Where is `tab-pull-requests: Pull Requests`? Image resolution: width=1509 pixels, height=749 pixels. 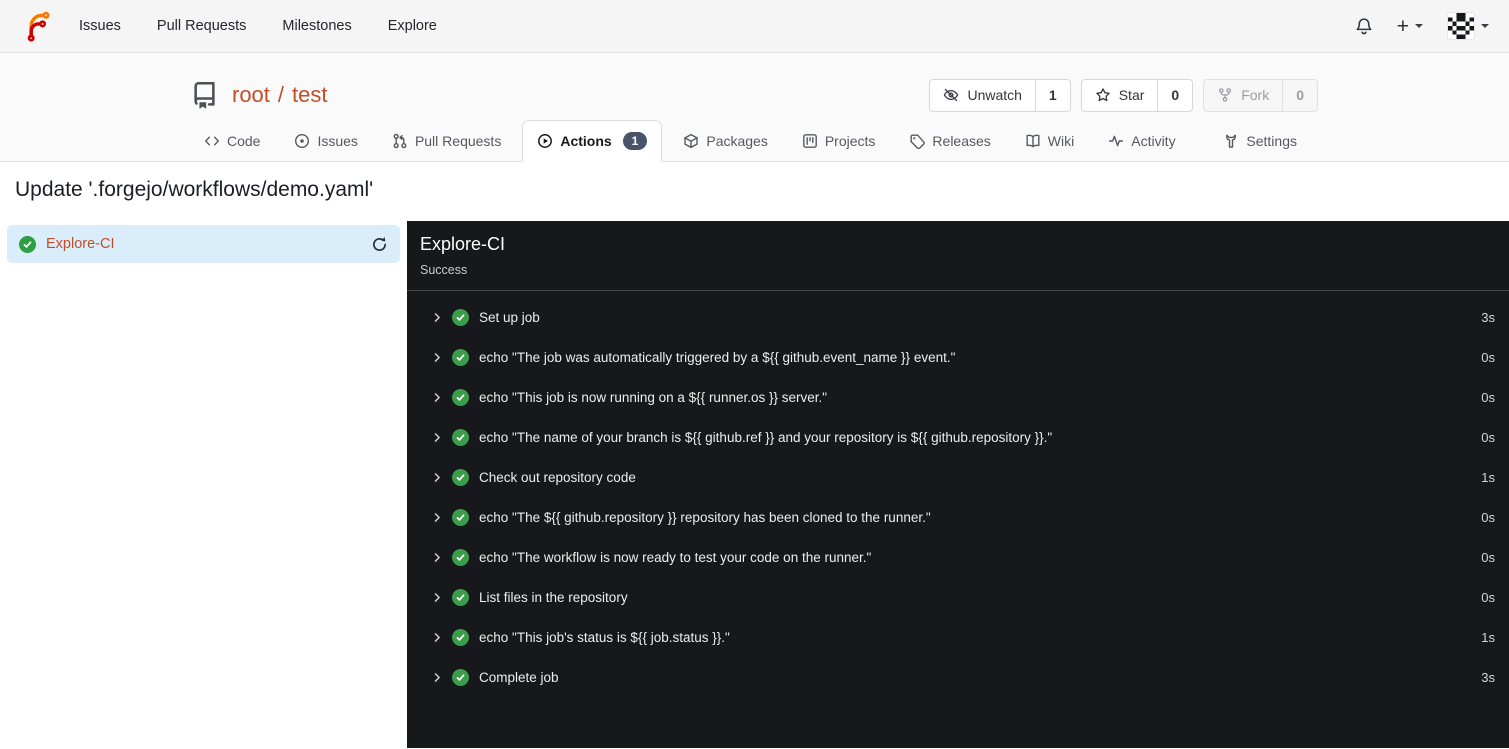 tab-pull-requests: Pull Requests is located at coordinates (446, 141).